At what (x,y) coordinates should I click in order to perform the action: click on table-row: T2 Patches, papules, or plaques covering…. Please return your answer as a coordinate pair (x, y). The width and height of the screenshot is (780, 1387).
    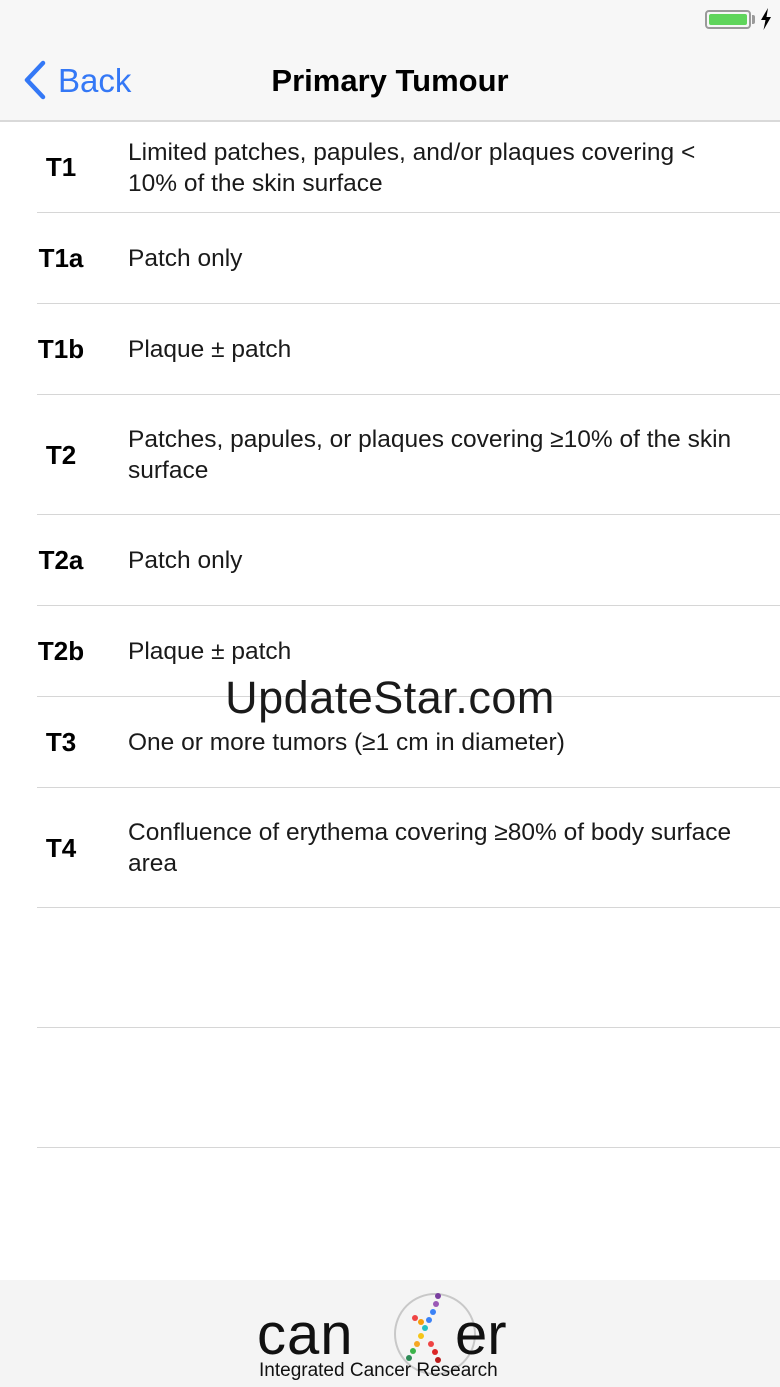
    Looking at the image, I should click on (390, 455).